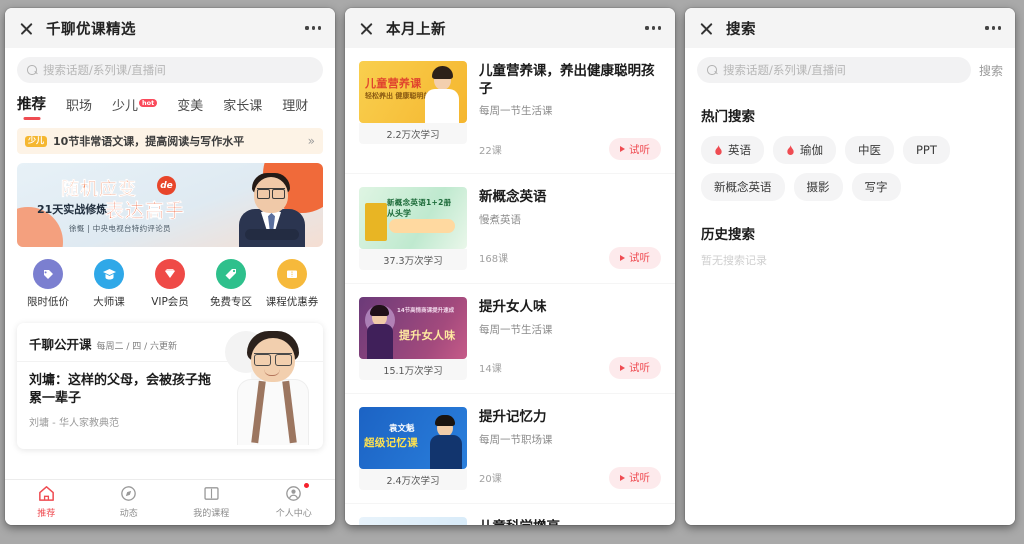 This screenshot has width=1024, height=544. Describe the element at coordinates (513, 307) in the screenshot. I see `course-title: 提升女人味` at that location.